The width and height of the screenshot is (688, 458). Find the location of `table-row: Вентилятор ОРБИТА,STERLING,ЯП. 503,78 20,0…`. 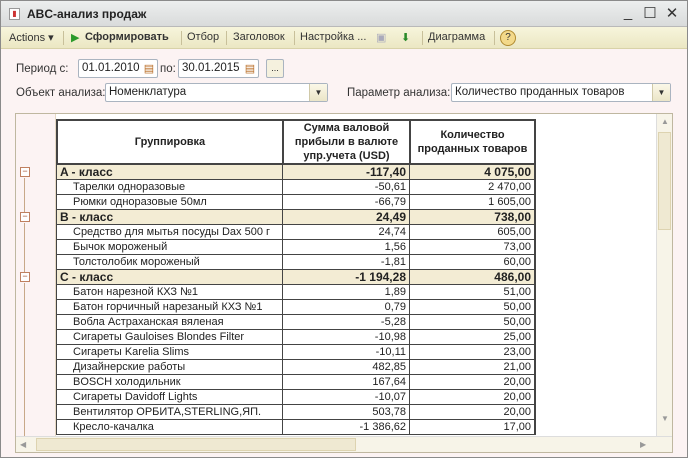

table-row: Вентилятор ОРБИТА,STERLING,ЯП. 503,78 20,0… is located at coordinates (296, 412).